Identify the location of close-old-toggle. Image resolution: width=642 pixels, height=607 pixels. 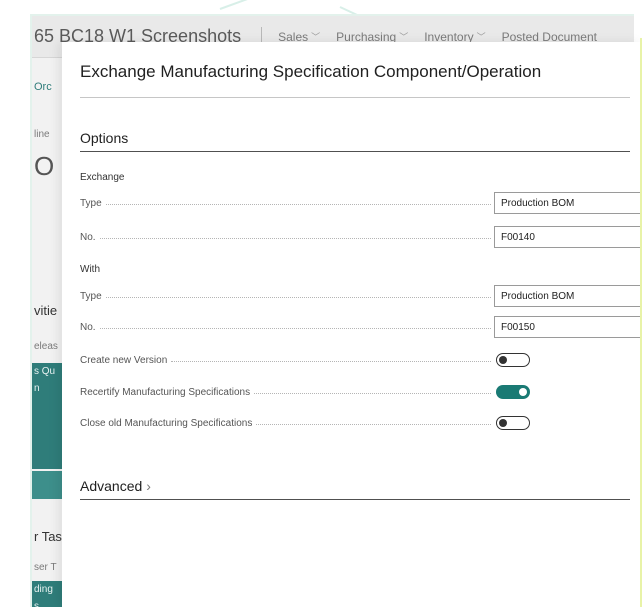
(513, 423).